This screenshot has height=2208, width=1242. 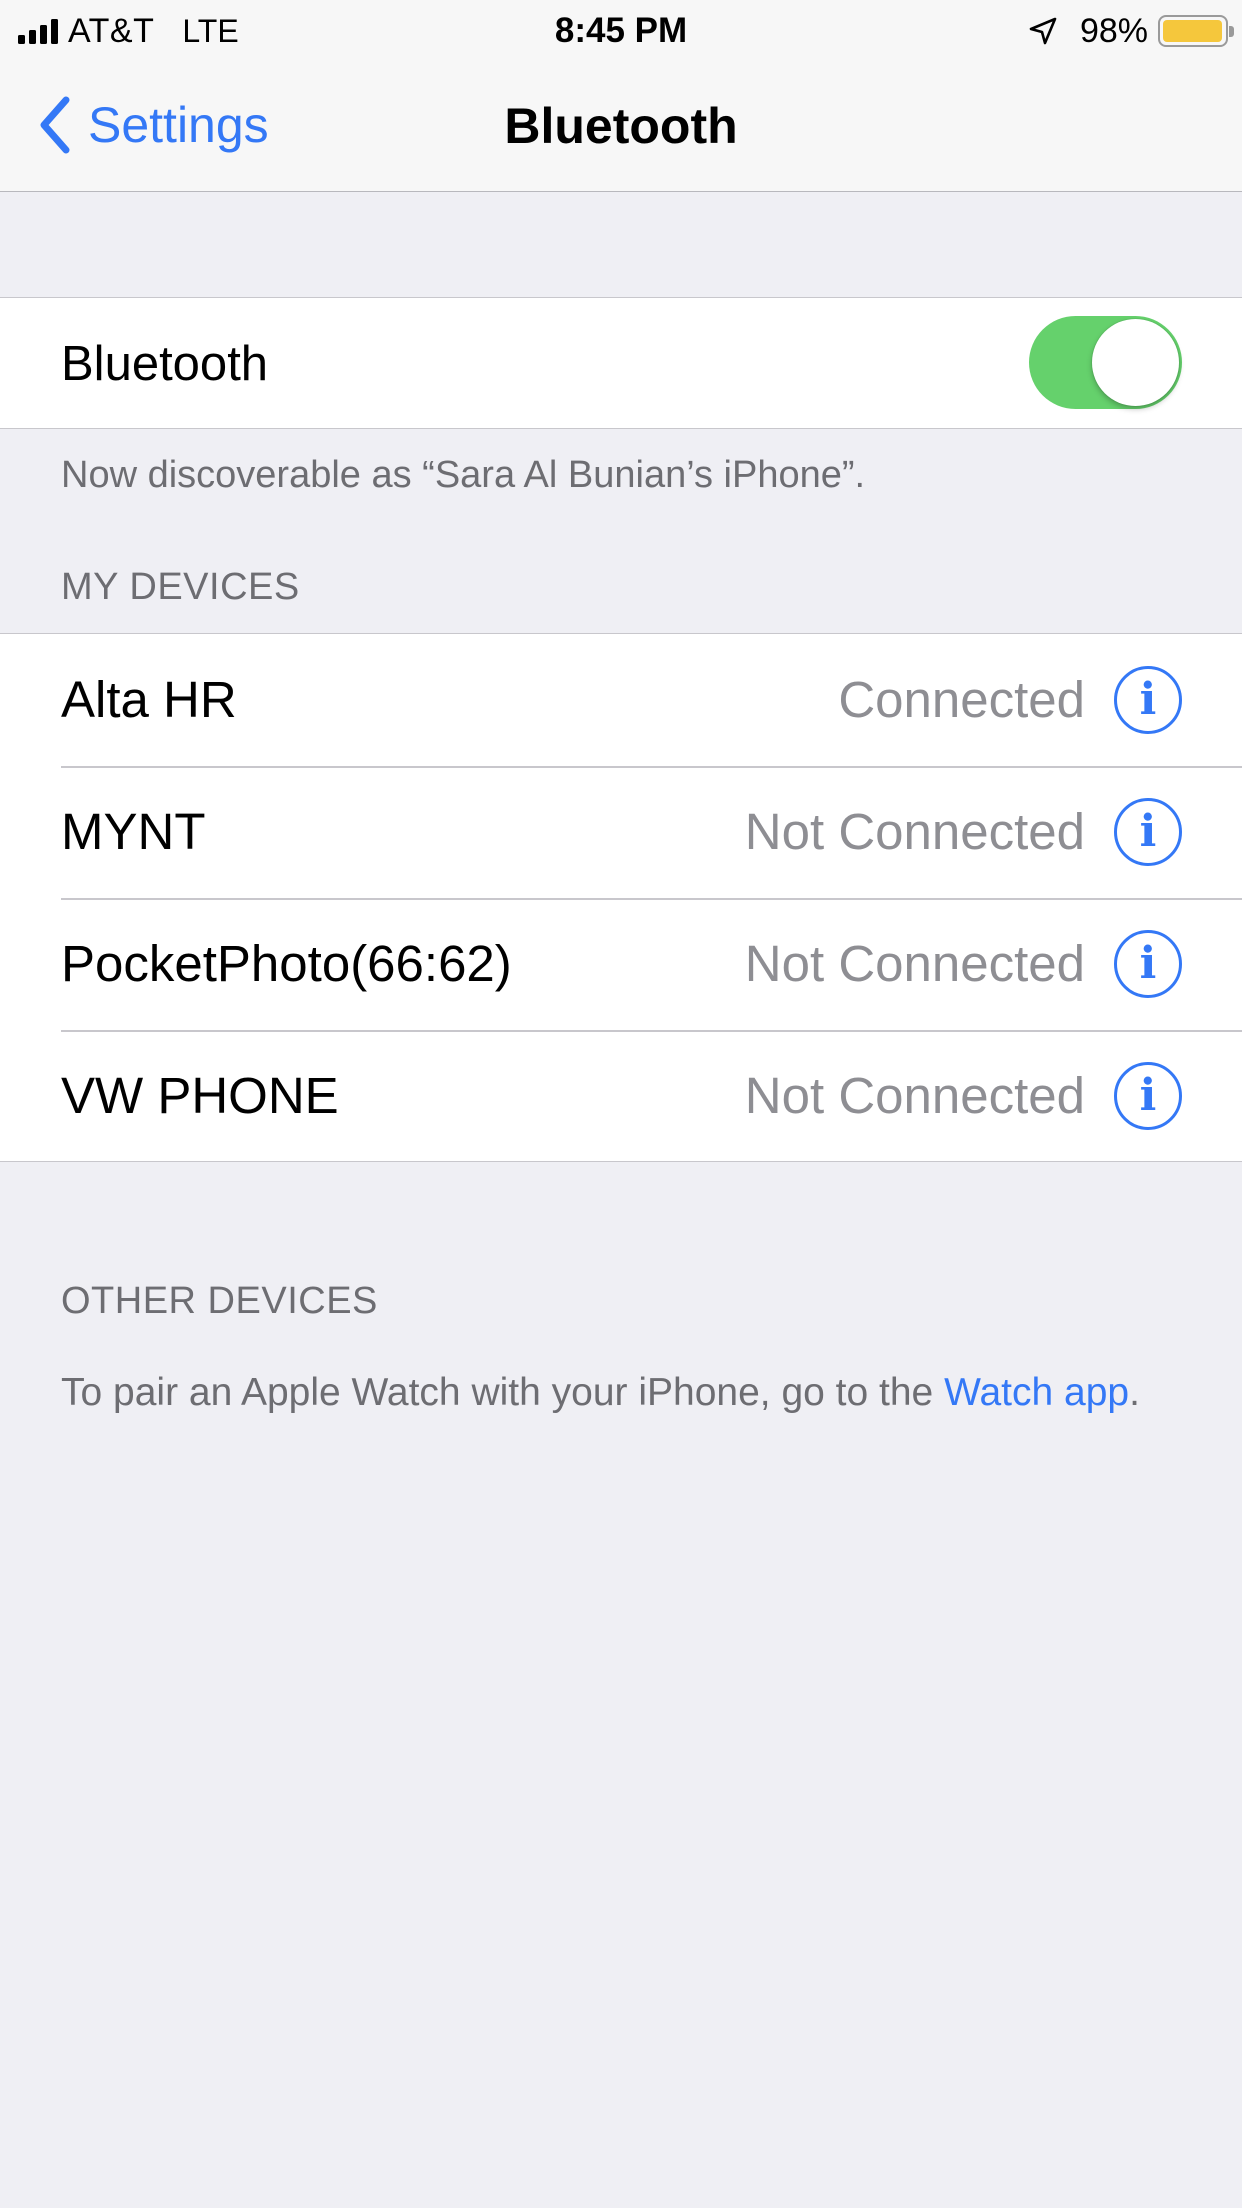 What do you see at coordinates (178, 125) in the screenshot?
I see `back-button-label: Settings` at bounding box center [178, 125].